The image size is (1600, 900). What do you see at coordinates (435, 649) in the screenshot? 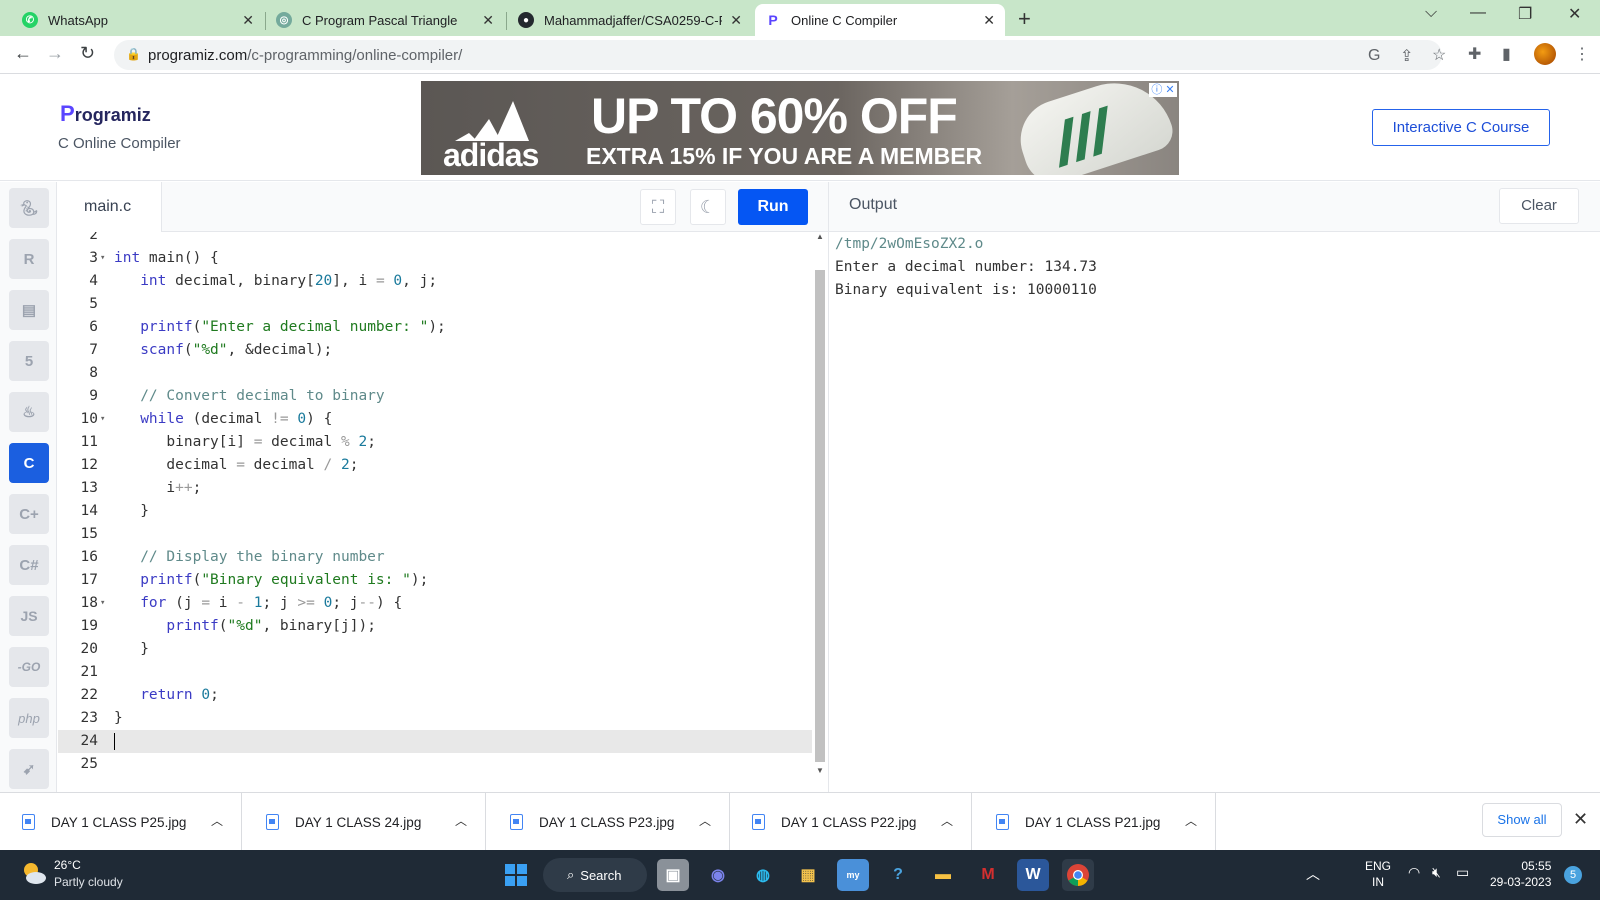
I see `code-line: 20 }` at bounding box center [435, 649].